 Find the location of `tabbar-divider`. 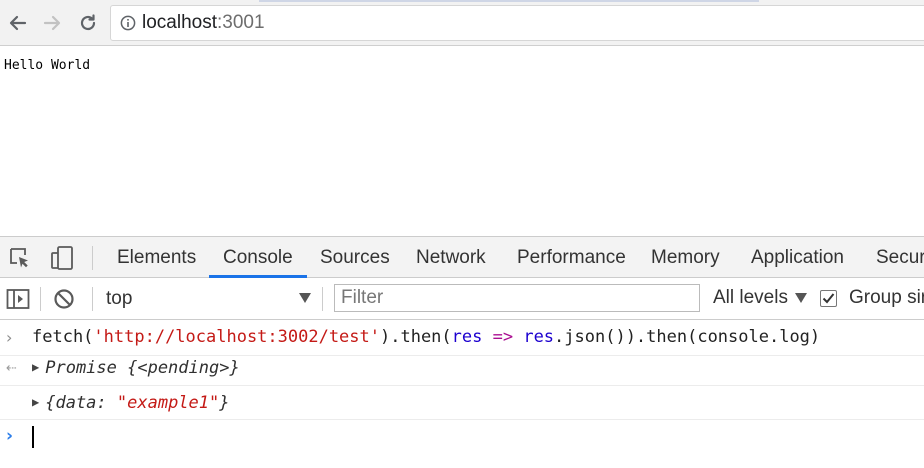

tabbar-divider is located at coordinates (92, 258).